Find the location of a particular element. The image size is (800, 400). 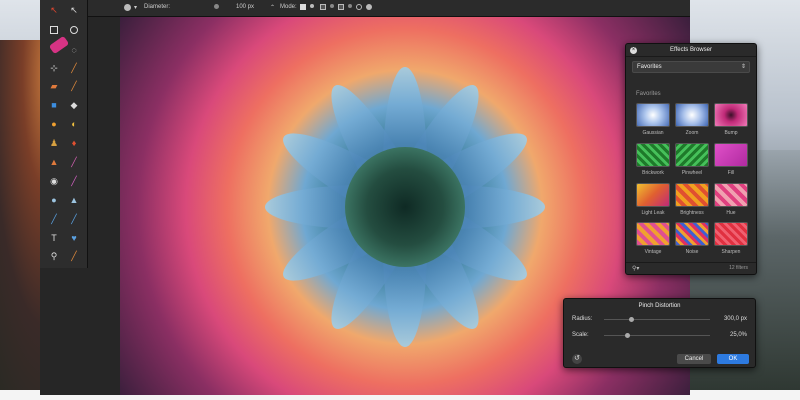

effect-gaussian: Gaussian is located at coordinates (653, 121).